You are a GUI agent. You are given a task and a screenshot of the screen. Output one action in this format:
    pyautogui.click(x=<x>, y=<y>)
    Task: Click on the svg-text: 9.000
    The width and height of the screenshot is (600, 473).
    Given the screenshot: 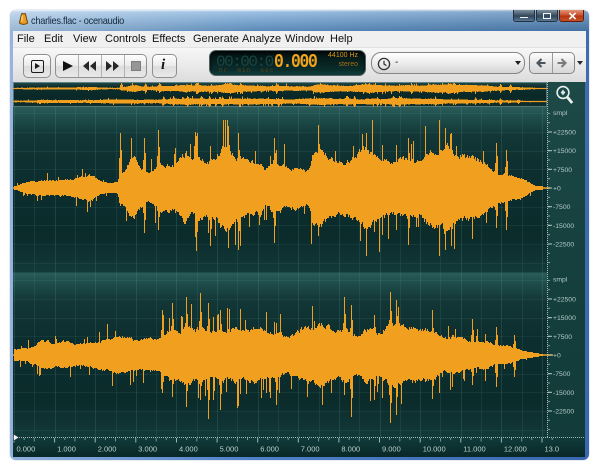 What is the action you would take?
    pyautogui.click(x=391, y=449)
    